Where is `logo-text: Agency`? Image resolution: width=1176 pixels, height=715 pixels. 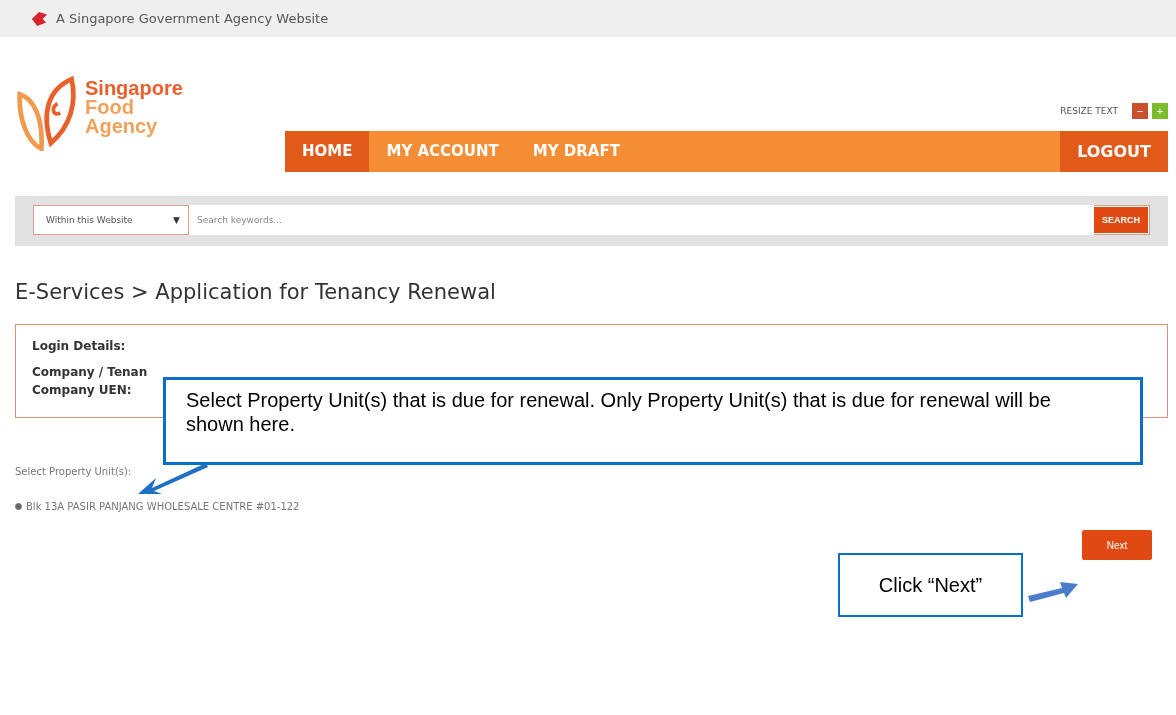 logo-text: Agency is located at coordinates (122, 126).